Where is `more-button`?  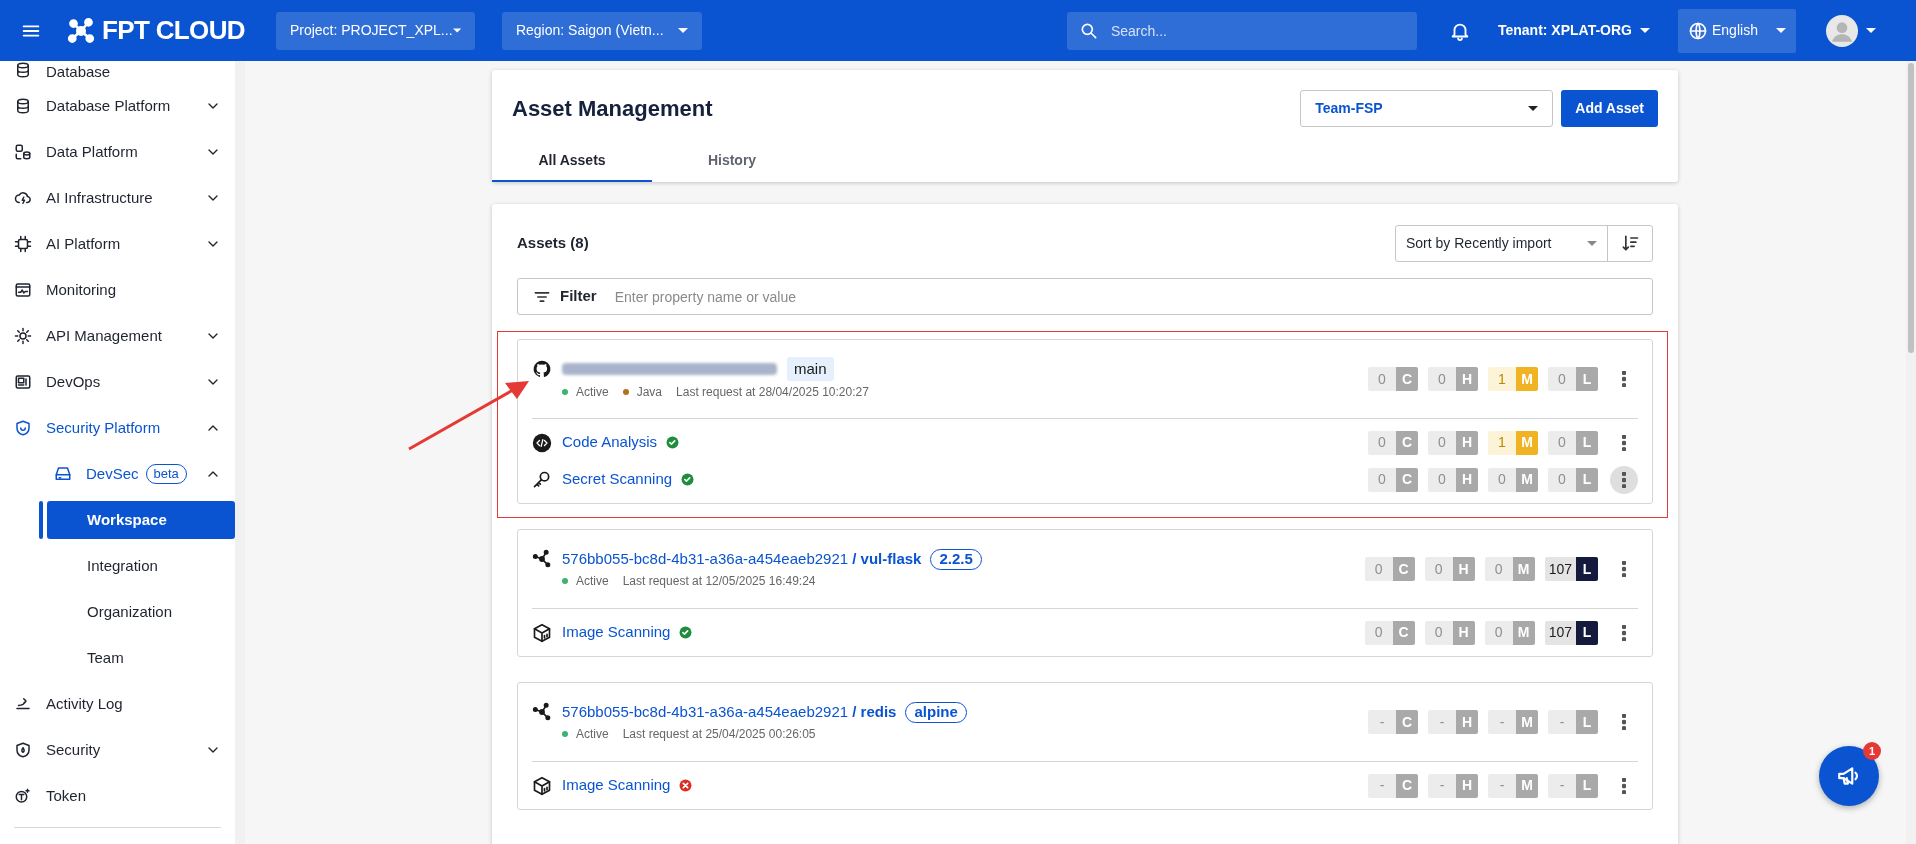 more-button is located at coordinates (1624, 479).